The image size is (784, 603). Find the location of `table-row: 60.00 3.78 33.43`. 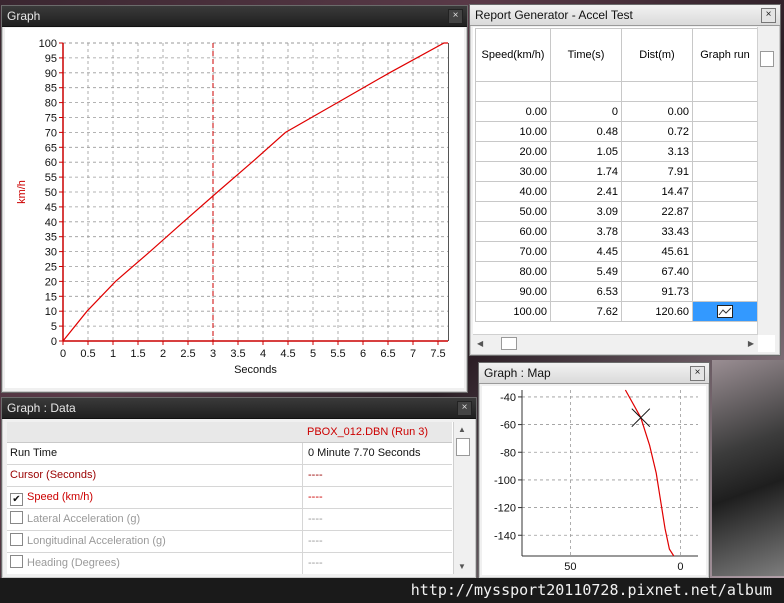

table-row: 60.00 3.78 33.43 is located at coordinates (616, 231).